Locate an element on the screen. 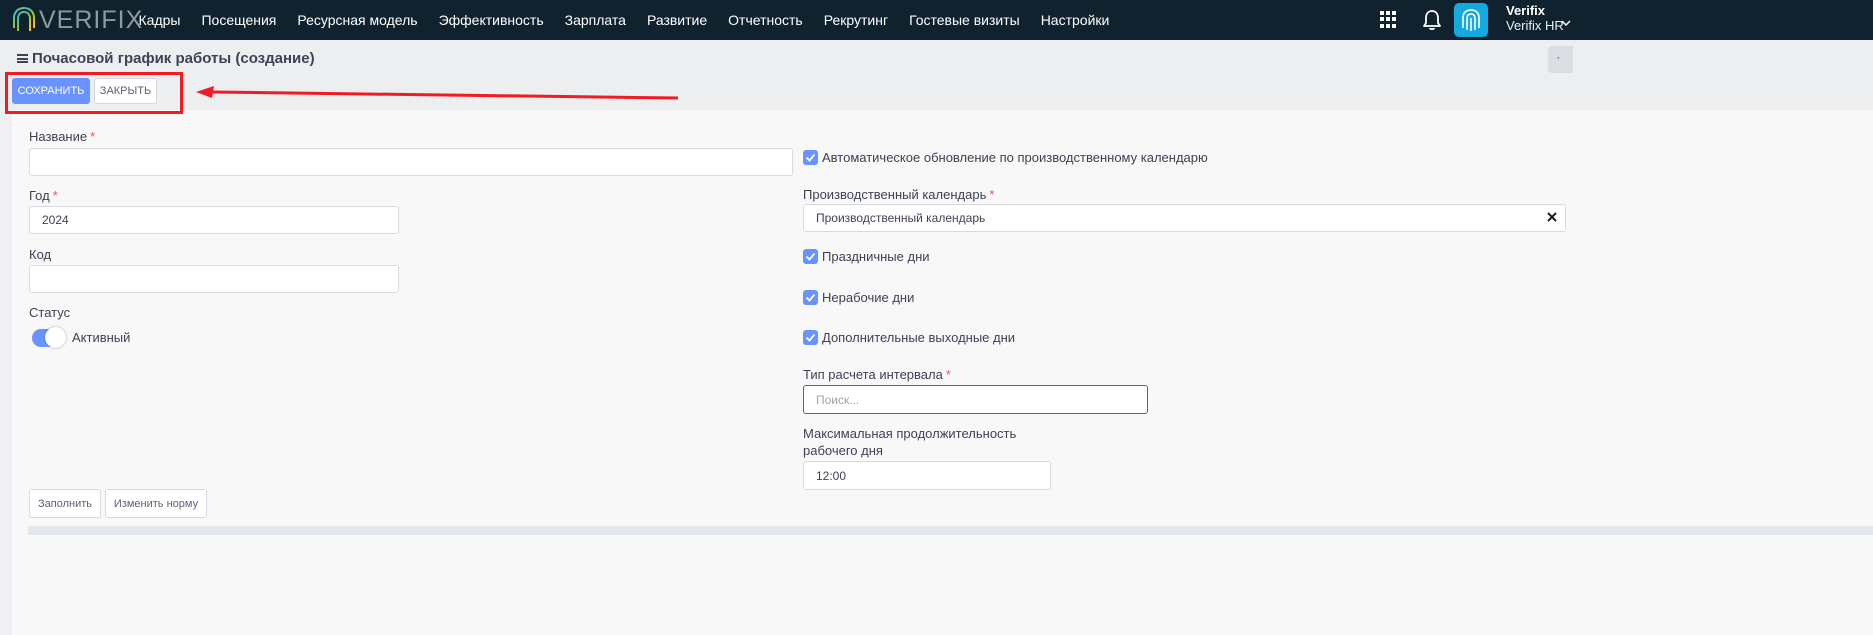 This screenshot has width=1873, height=635. side-panel-toggle: ▪ is located at coordinates (1560, 59).